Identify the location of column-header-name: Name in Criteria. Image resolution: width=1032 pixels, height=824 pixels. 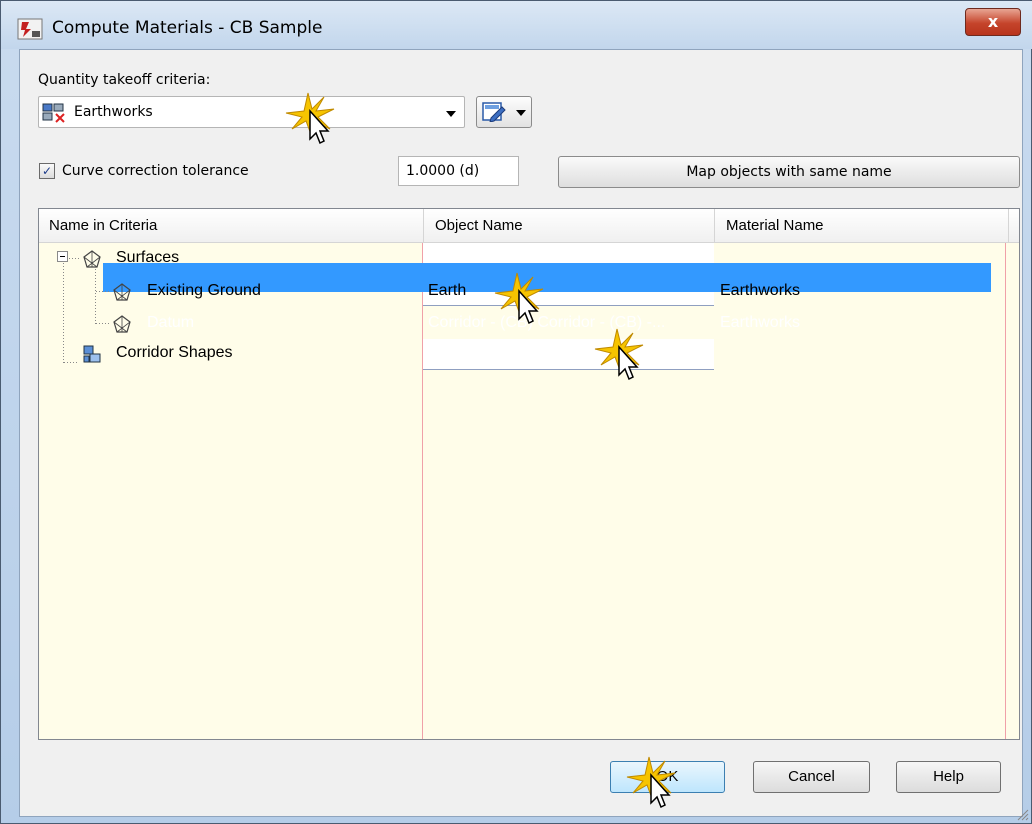
(103, 225).